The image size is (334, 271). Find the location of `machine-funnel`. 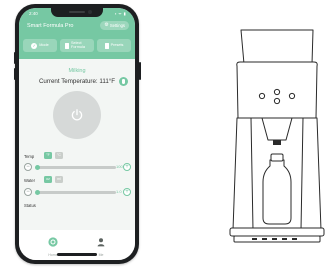

machine-funnel is located at coordinates (277, 129).